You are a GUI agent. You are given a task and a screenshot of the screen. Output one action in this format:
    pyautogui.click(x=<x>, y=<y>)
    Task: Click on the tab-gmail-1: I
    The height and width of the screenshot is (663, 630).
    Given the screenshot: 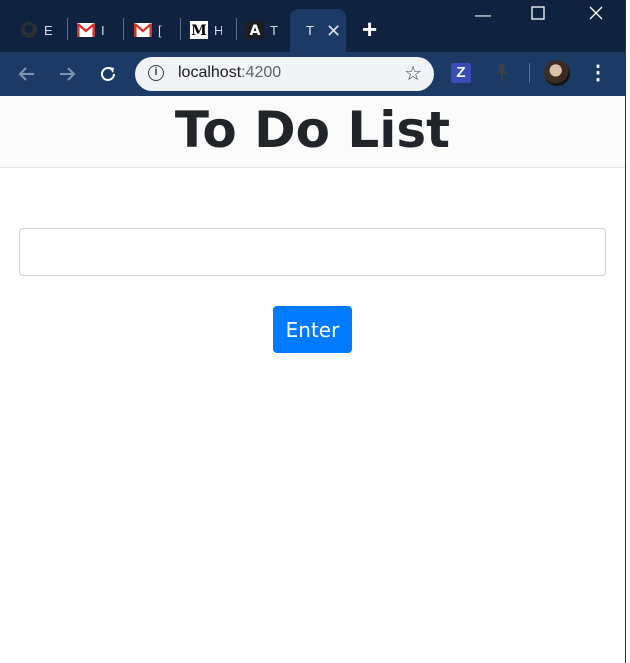 What is the action you would take?
    pyautogui.click(x=93, y=30)
    